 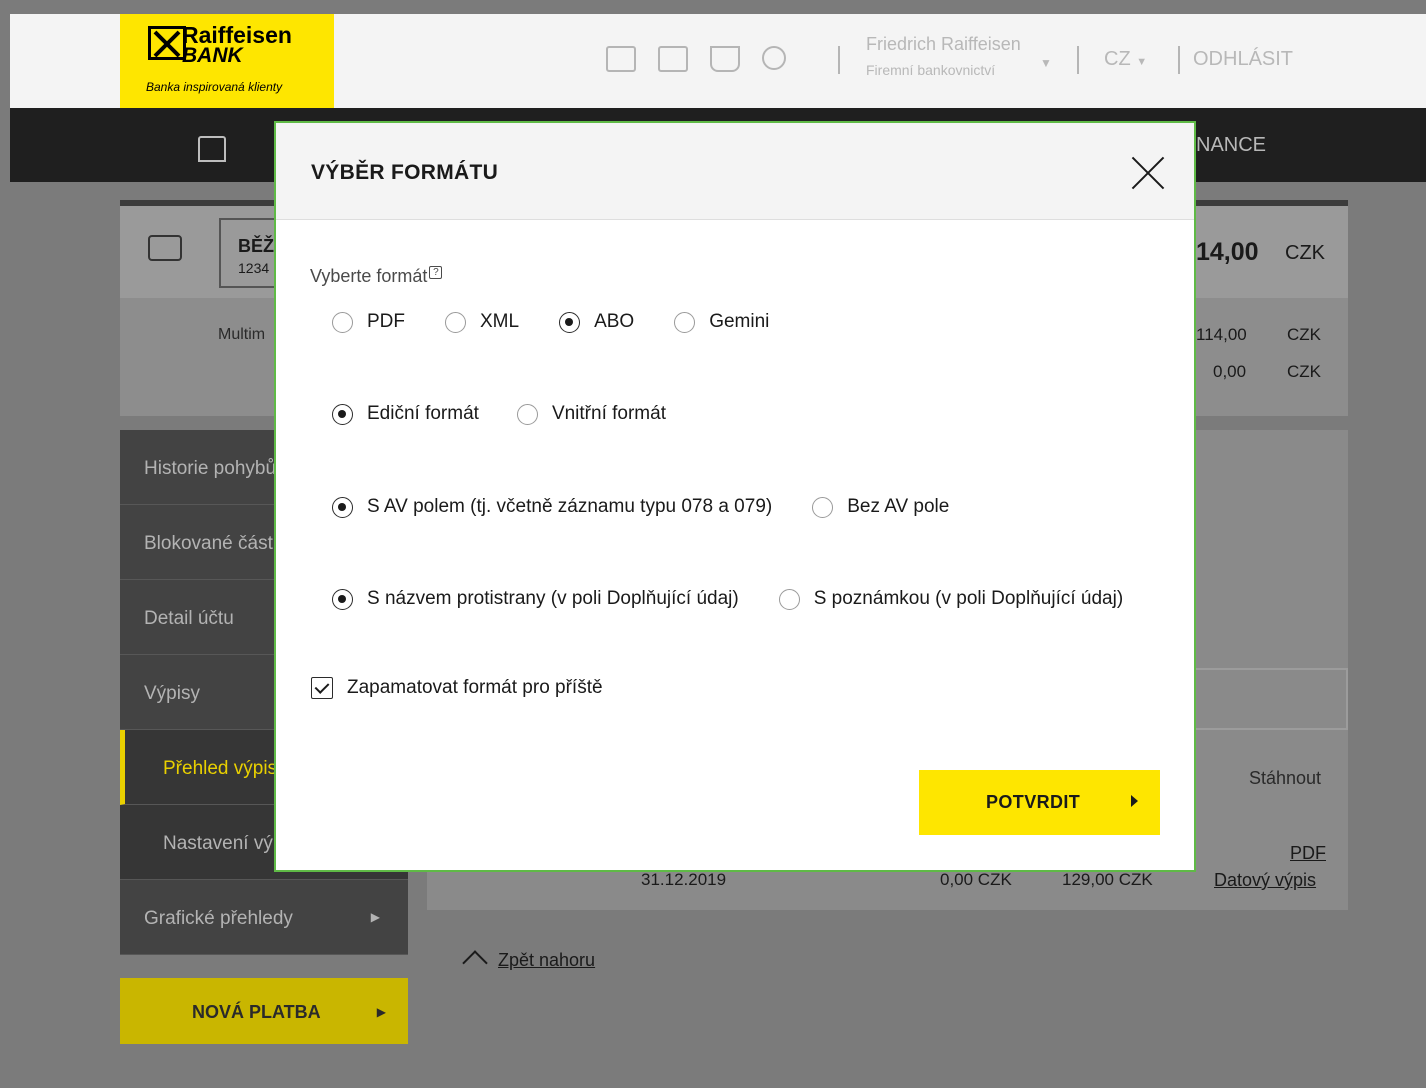 What do you see at coordinates (621, 59) in the screenshot?
I see `mail-icon` at bounding box center [621, 59].